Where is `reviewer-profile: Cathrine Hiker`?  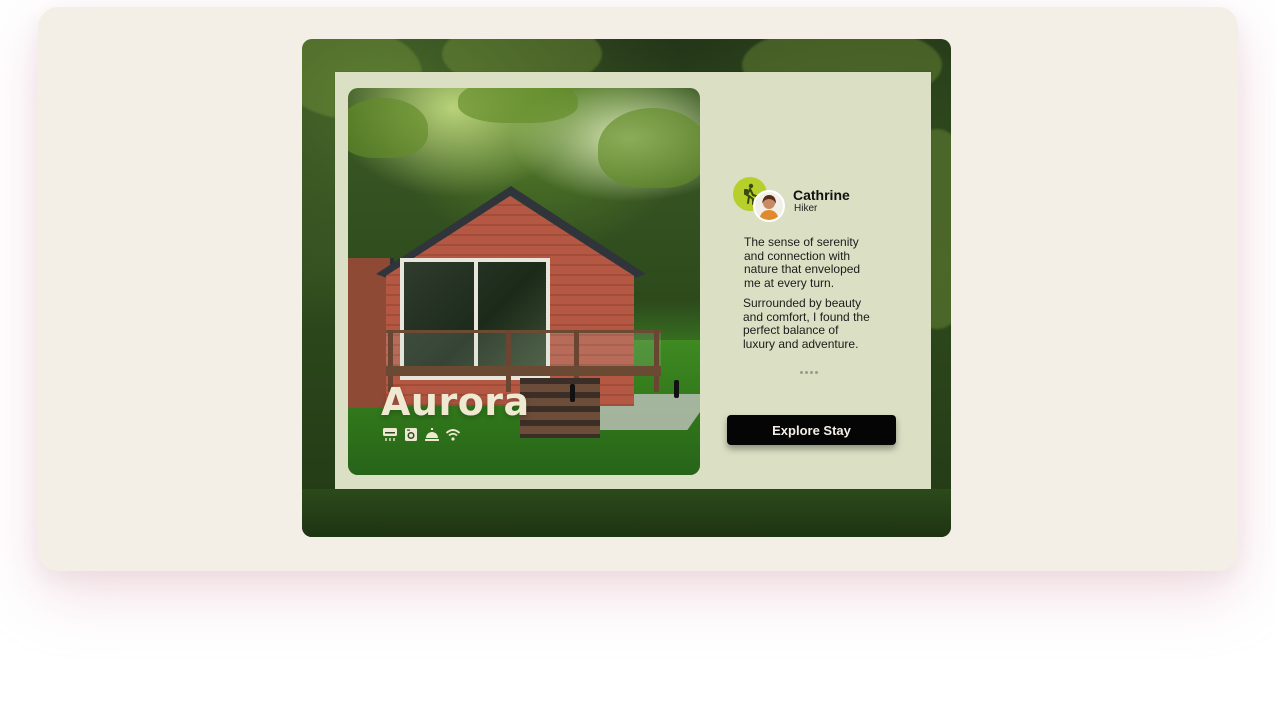 reviewer-profile: Cathrine Hiker is located at coordinates (818, 201).